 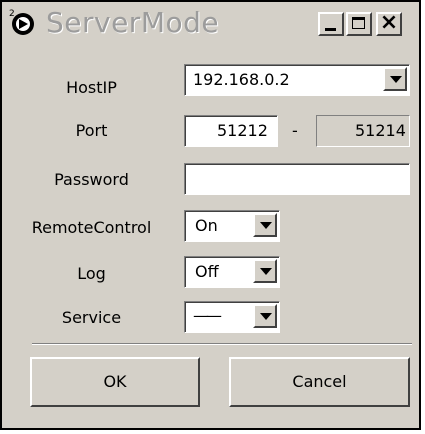 I want to click on port-label: Port, so click(x=91, y=130).